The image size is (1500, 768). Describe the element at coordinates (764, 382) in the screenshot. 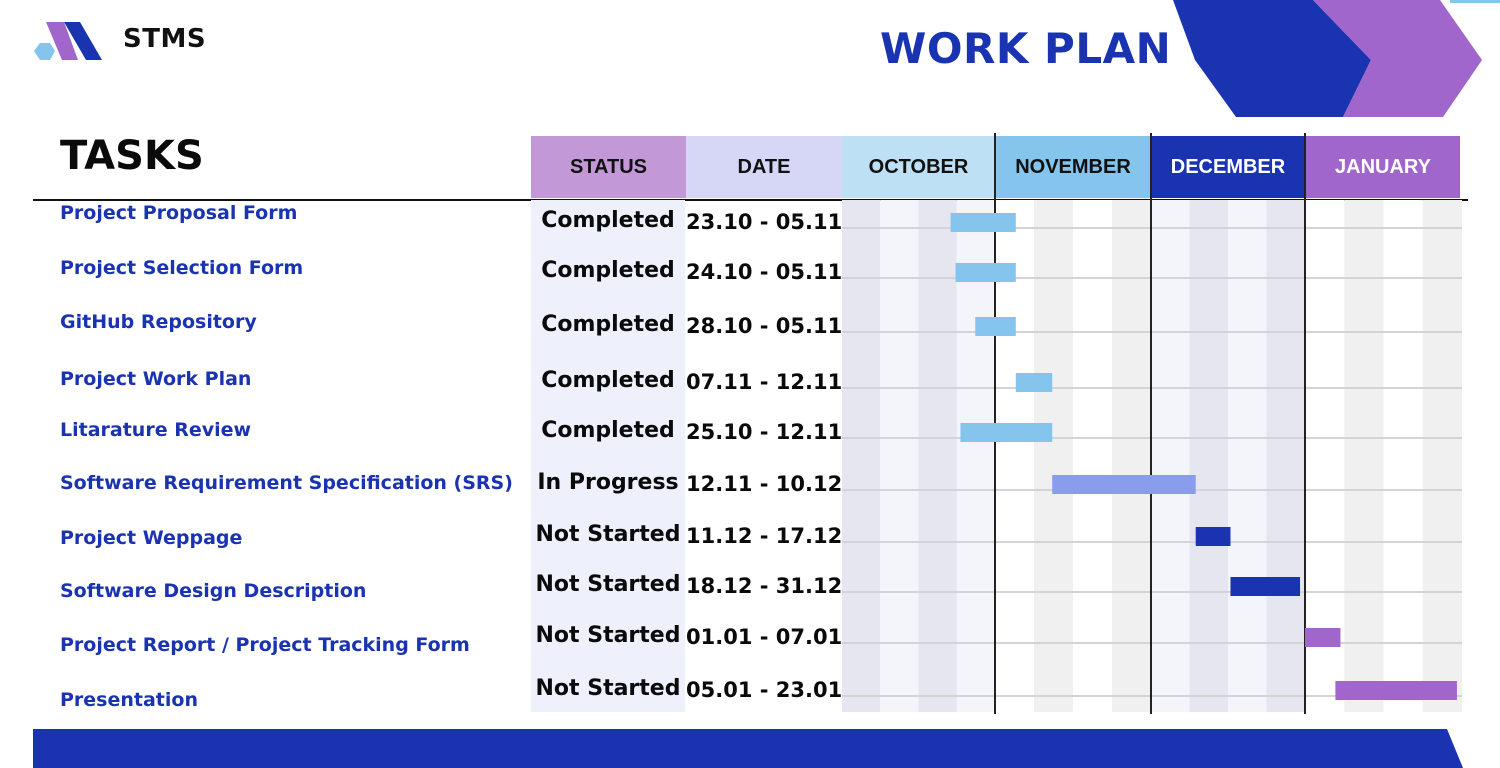

I see `task-date: 07.11 - 12.11` at that location.